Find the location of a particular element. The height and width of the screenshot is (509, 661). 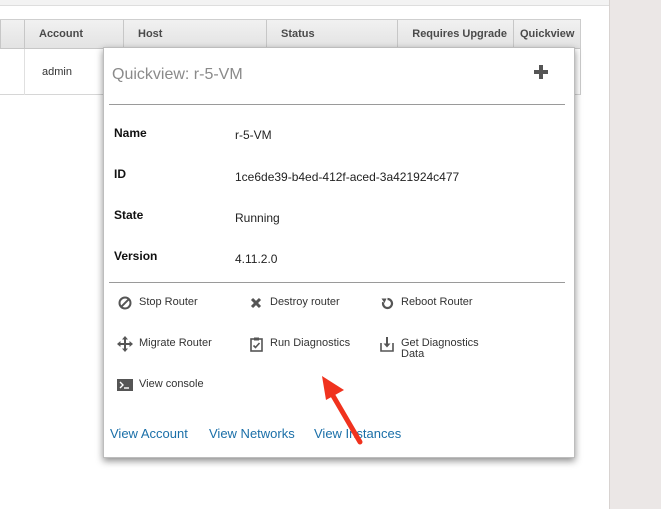

detail-label-version: Version is located at coordinates (136, 256).